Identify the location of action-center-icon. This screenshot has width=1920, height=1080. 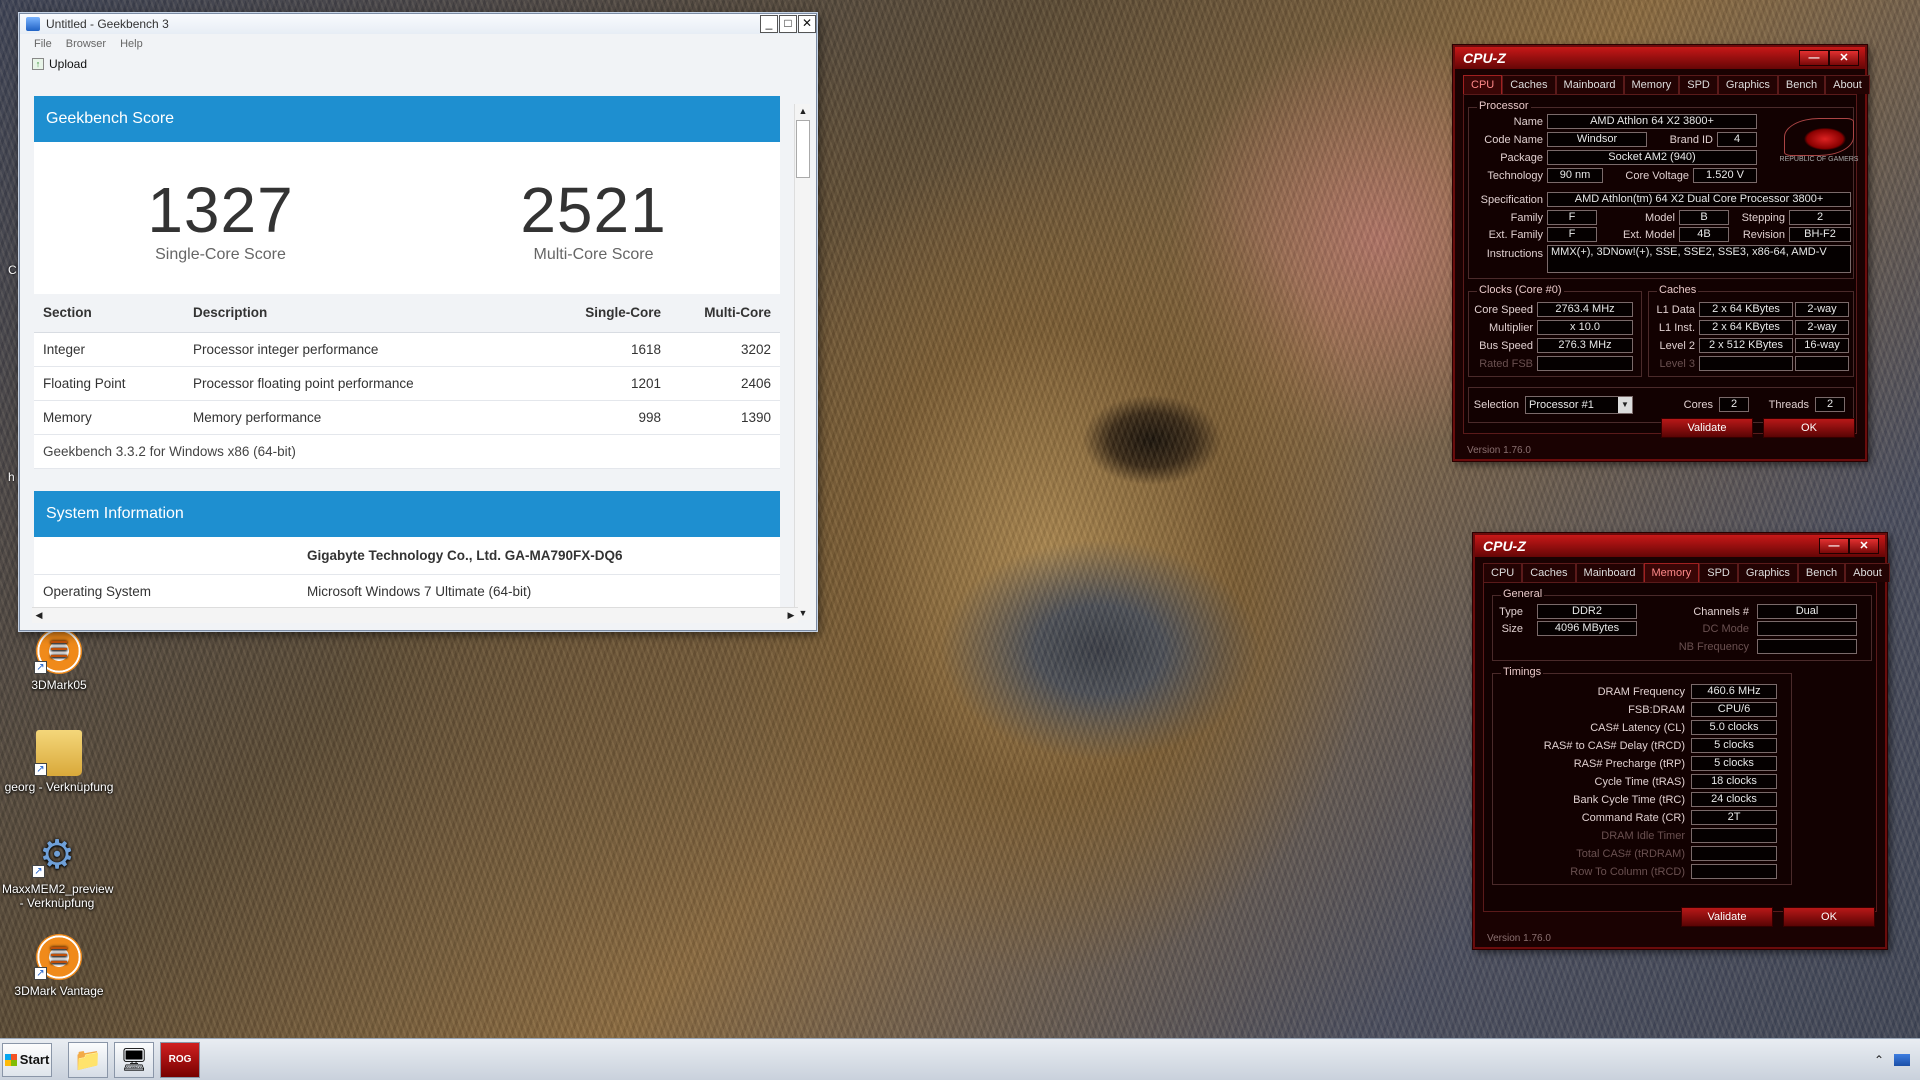
(1902, 1059).